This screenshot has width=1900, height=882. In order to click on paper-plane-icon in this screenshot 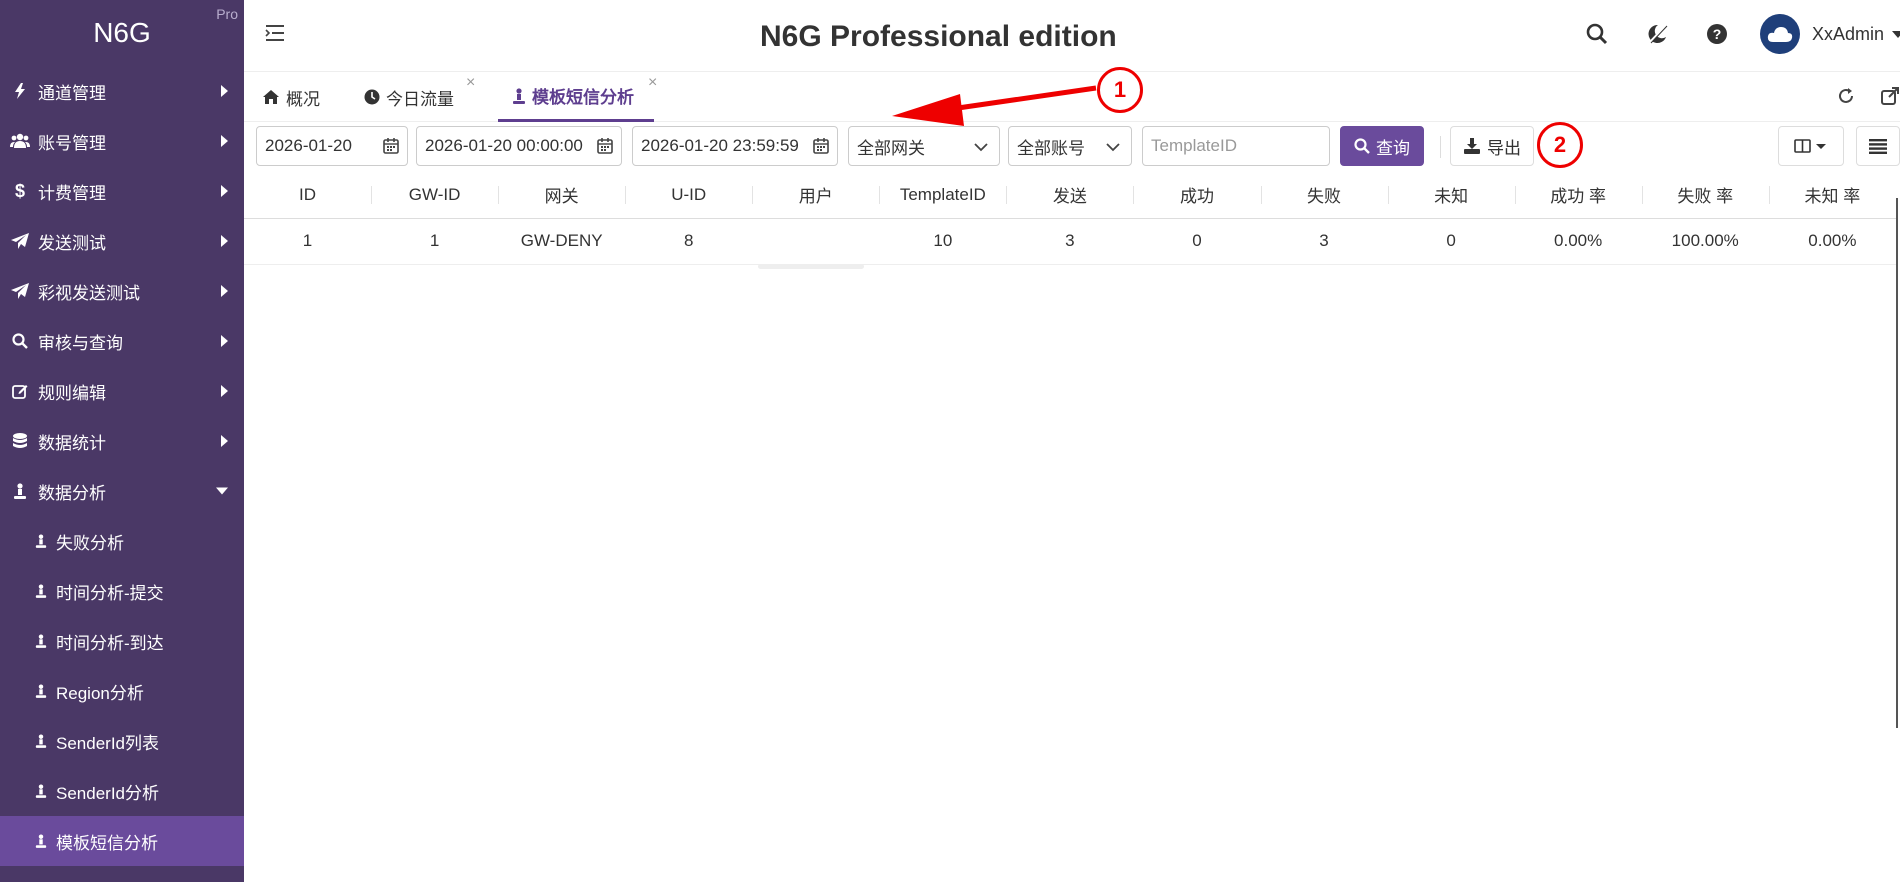, I will do `click(20, 291)`.